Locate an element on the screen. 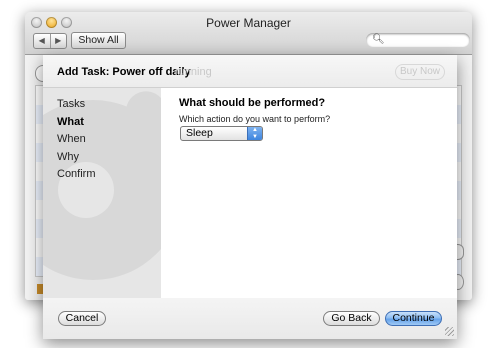  continue-button: Continue is located at coordinates (413, 318).